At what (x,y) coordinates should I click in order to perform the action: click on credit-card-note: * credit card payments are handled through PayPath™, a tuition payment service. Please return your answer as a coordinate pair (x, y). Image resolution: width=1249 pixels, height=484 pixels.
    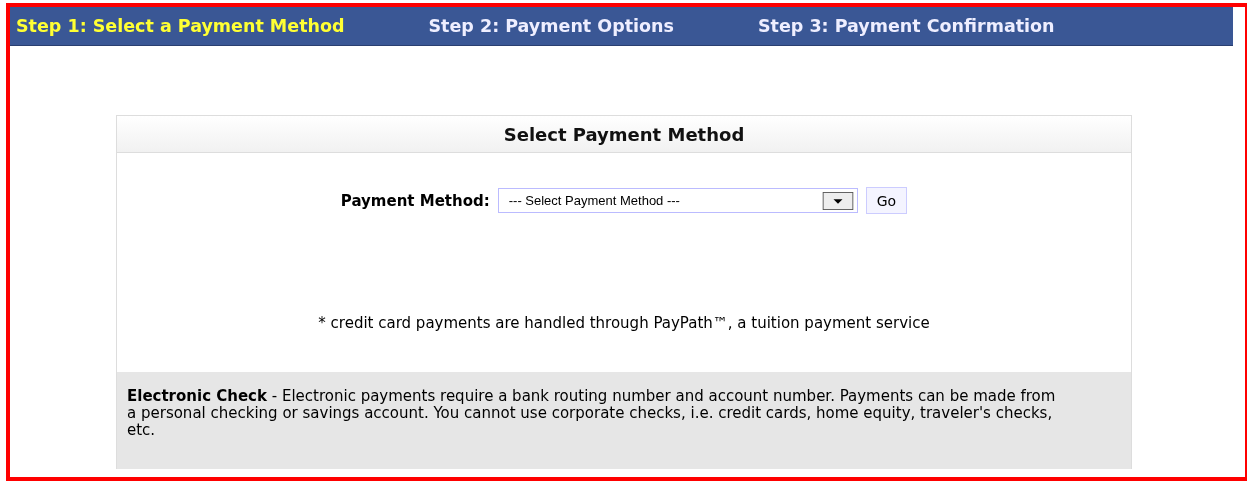
    Looking at the image, I should click on (624, 324).